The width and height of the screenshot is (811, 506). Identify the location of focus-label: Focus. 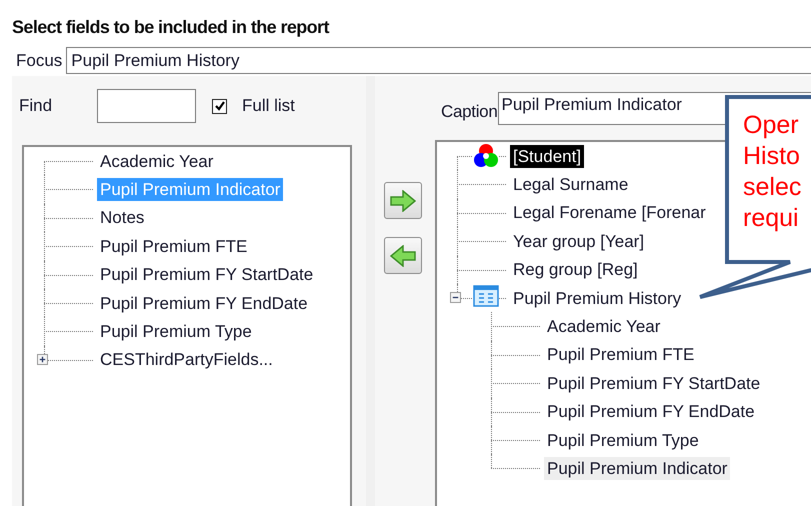
(39, 60).